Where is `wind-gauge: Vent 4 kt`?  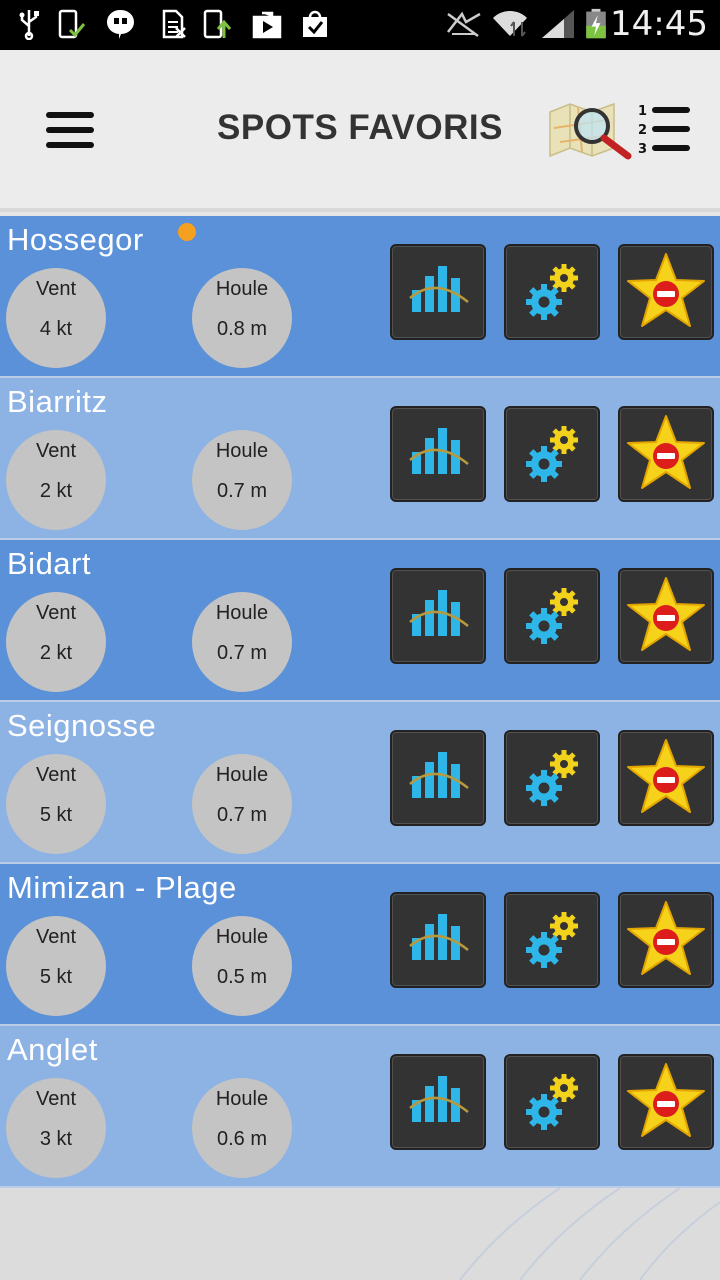
wind-gauge: Vent 4 kt is located at coordinates (56, 318).